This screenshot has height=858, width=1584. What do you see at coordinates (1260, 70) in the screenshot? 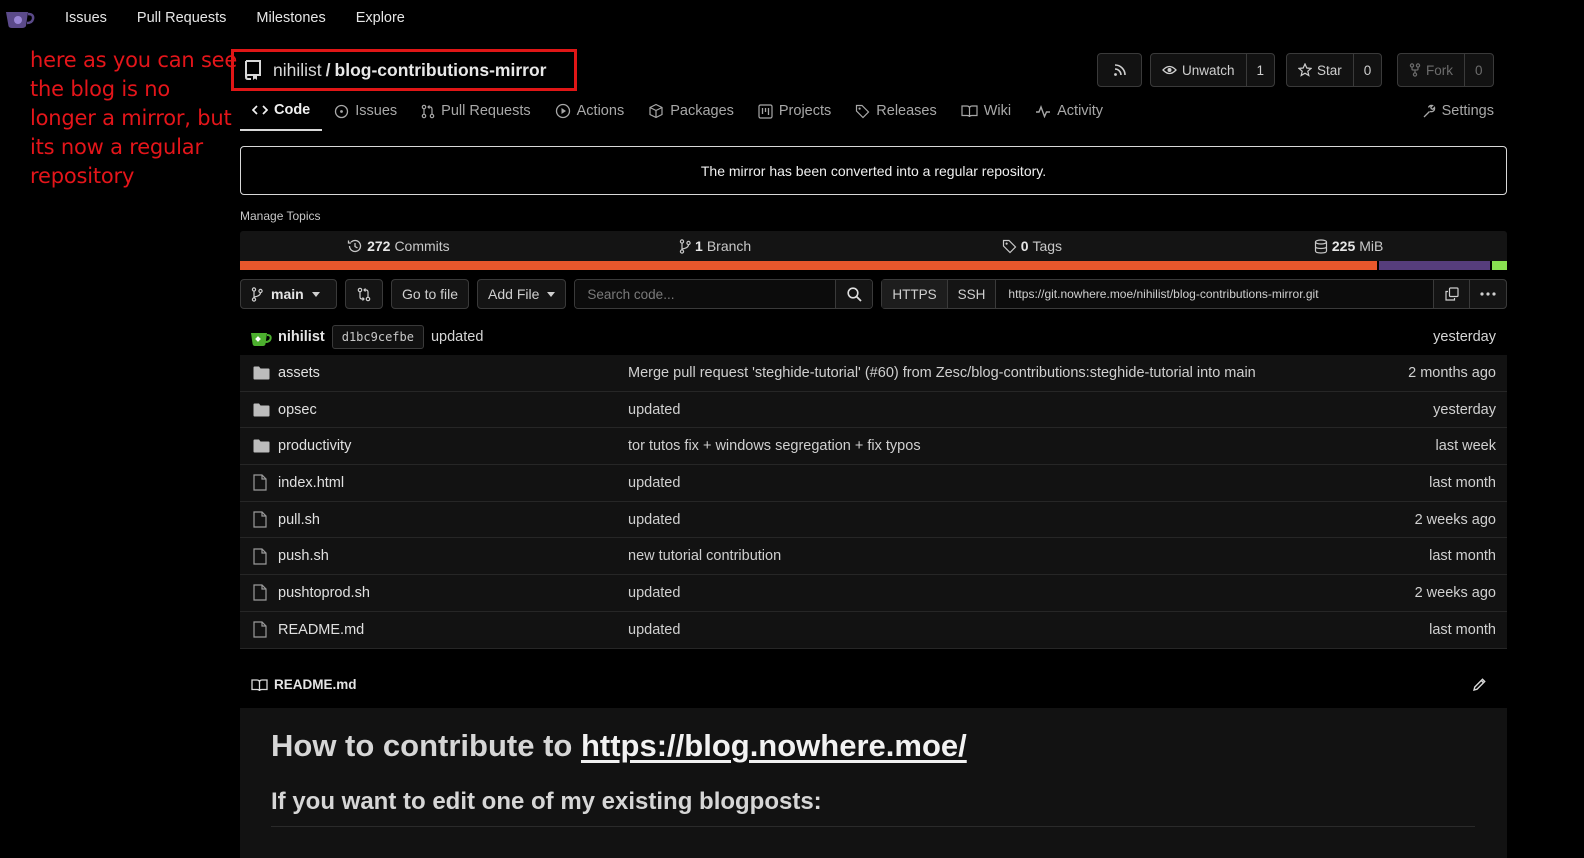
I see `watchers-count: 1` at bounding box center [1260, 70].